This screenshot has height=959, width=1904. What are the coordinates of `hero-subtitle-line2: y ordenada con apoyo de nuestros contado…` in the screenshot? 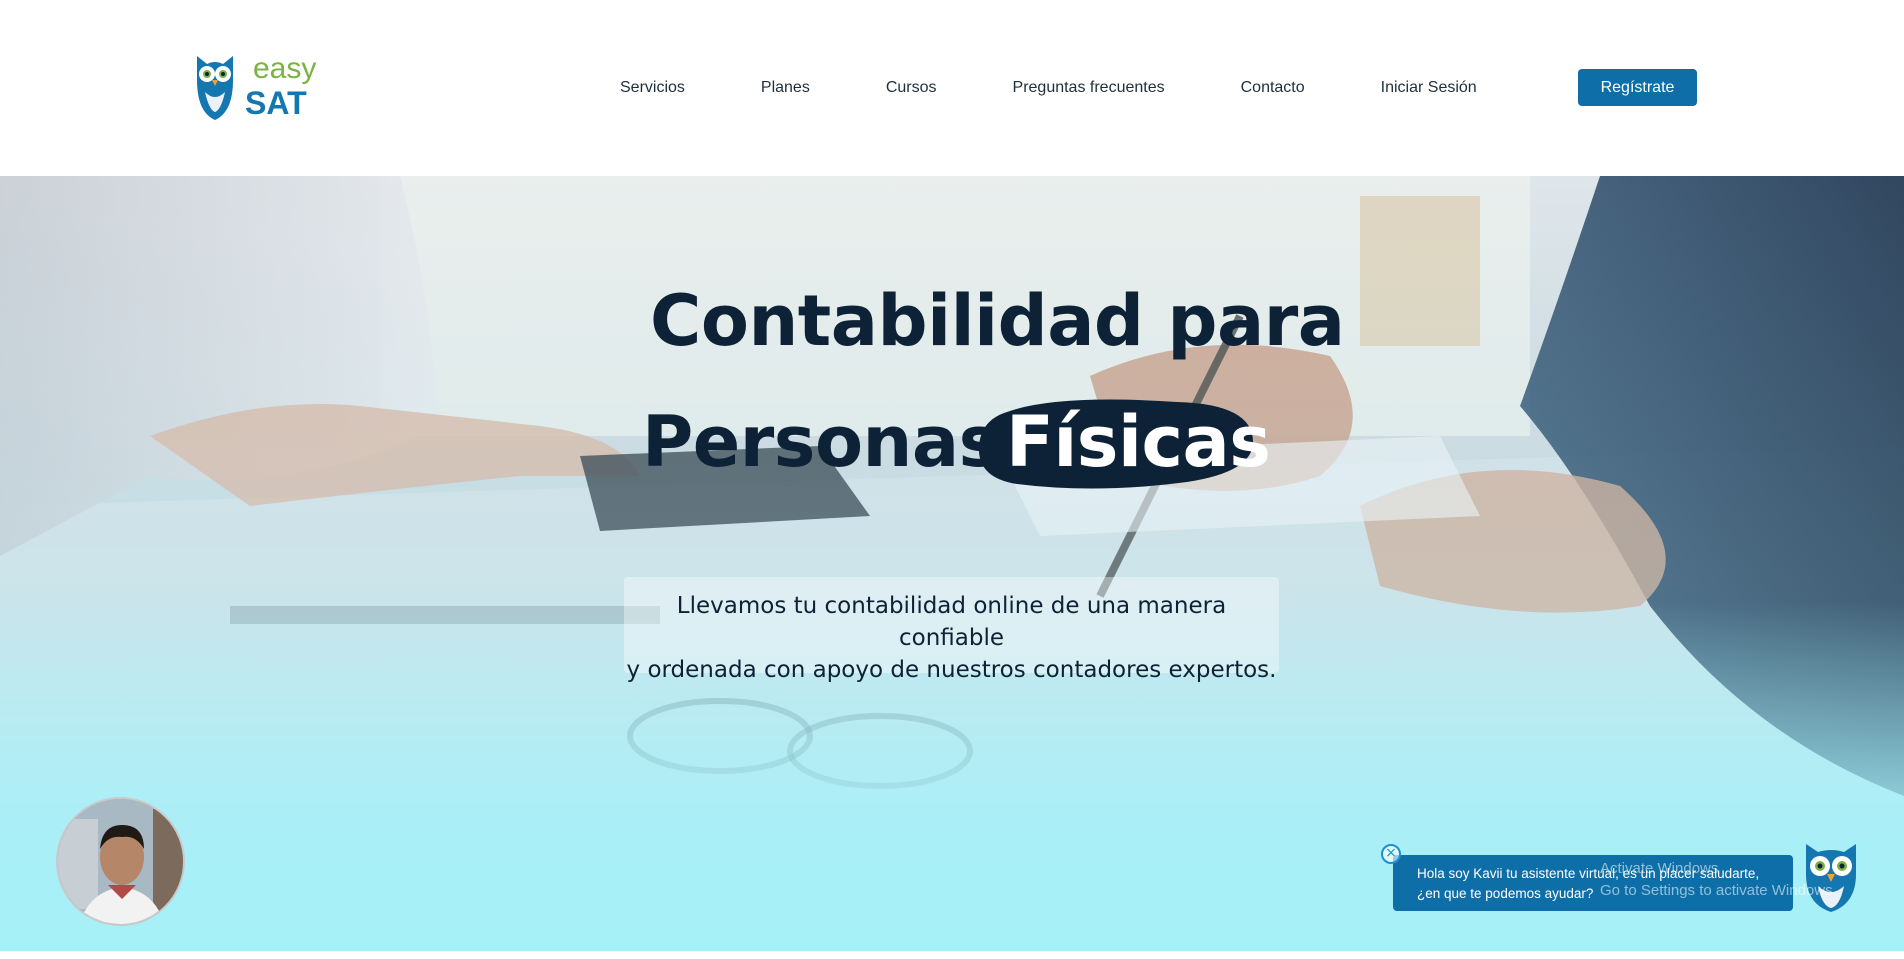 It's located at (951, 670).